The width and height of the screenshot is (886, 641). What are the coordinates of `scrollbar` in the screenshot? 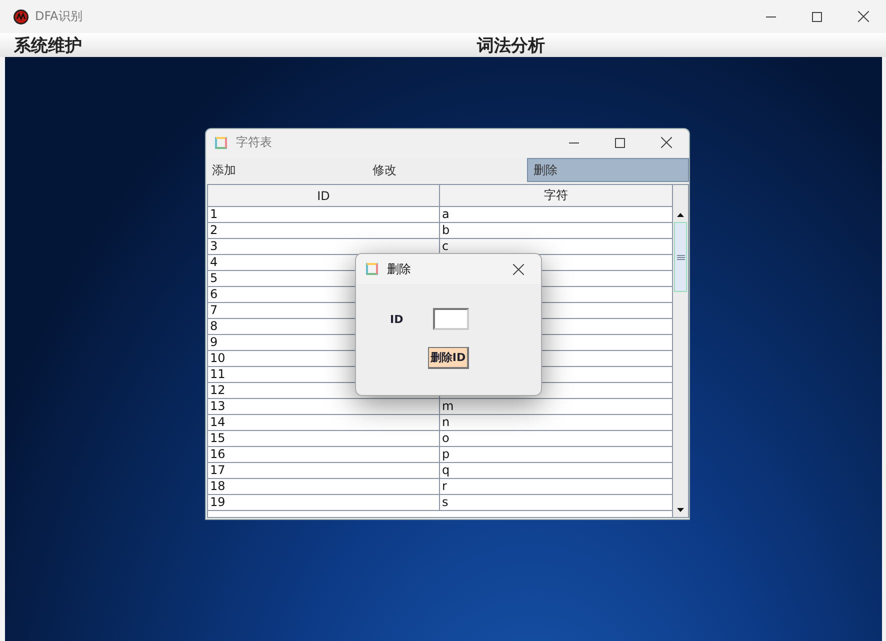 It's located at (680, 351).